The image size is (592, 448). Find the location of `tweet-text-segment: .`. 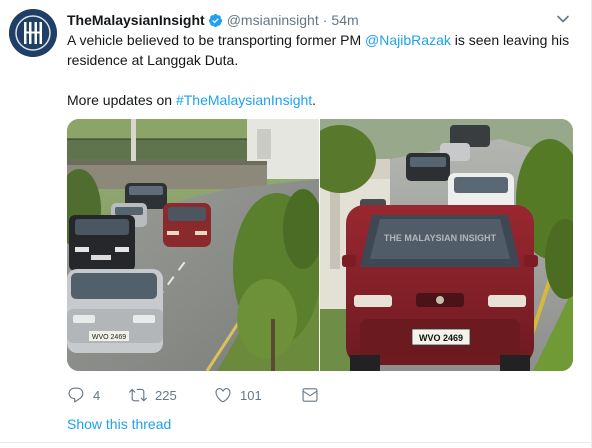

tweet-text-segment: . is located at coordinates (314, 100).